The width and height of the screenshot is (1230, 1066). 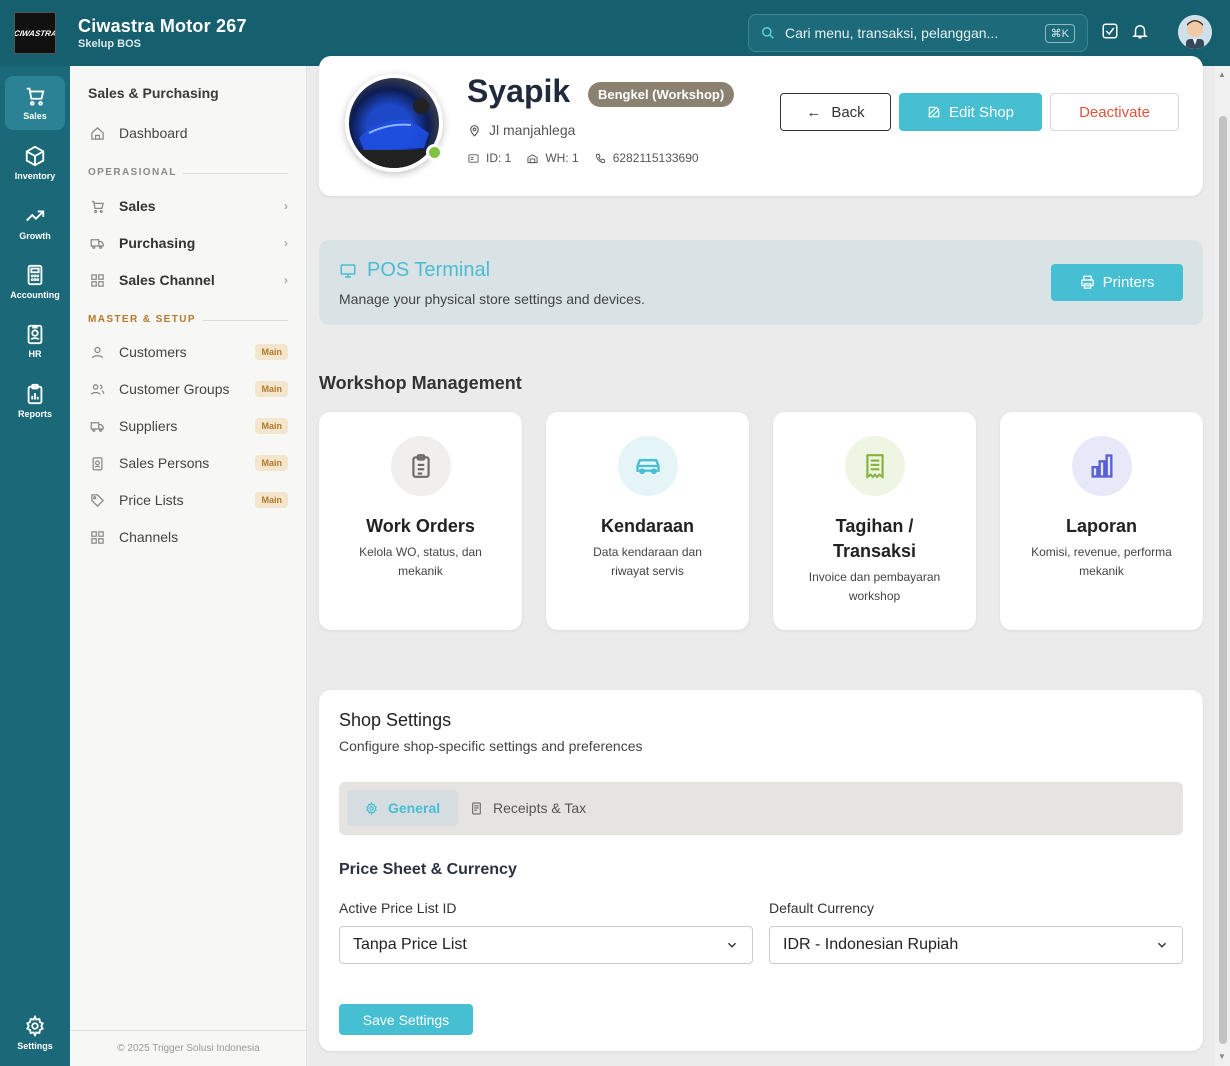 What do you see at coordinates (101, 537) in the screenshot?
I see `grid-icon` at bounding box center [101, 537].